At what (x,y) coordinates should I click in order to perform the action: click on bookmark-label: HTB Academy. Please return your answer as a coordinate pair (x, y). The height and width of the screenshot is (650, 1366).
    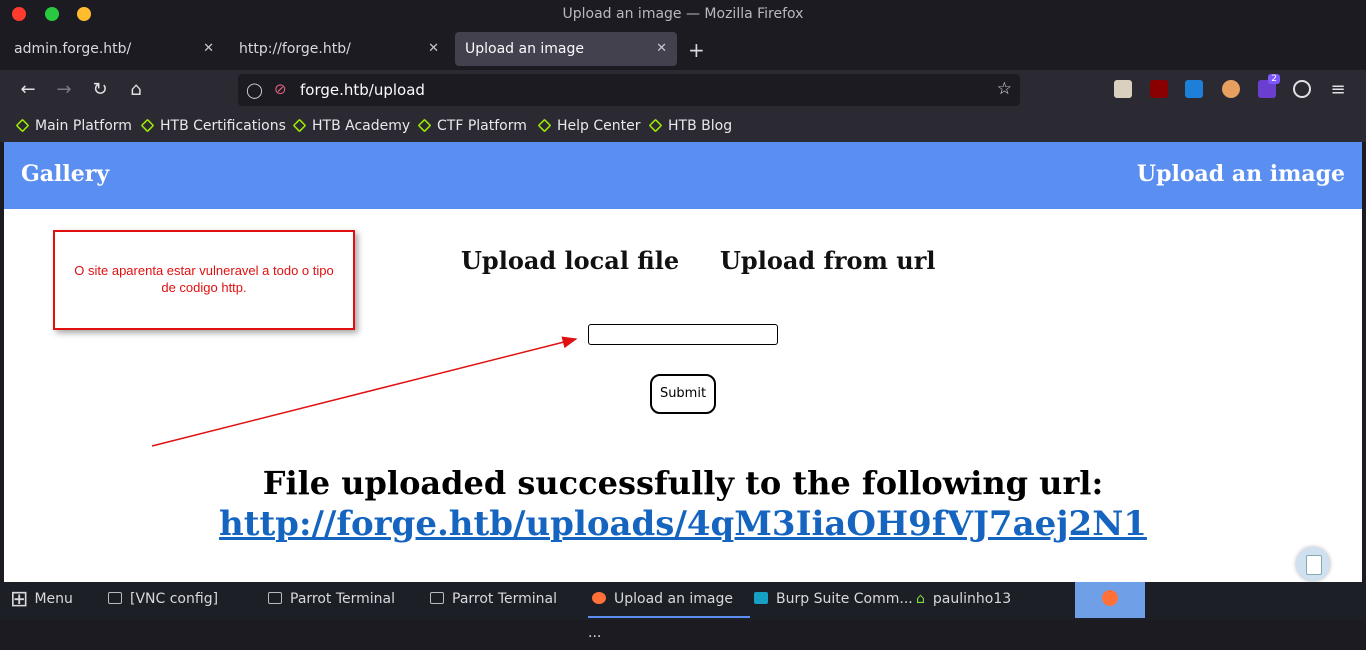
    Looking at the image, I should click on (361, 126).